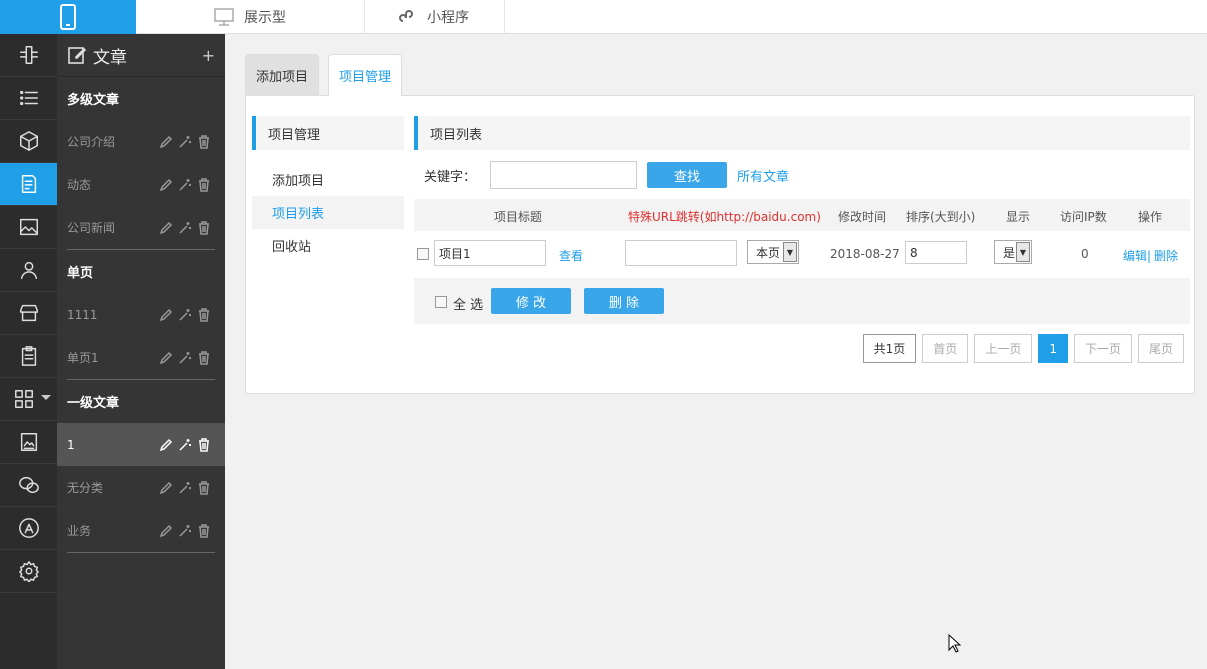 This screenshot has width=1207, height=669. Describe the element at coordinates (468, 303) in the screenshot. I see `select-all-label: 全 选` at that location.